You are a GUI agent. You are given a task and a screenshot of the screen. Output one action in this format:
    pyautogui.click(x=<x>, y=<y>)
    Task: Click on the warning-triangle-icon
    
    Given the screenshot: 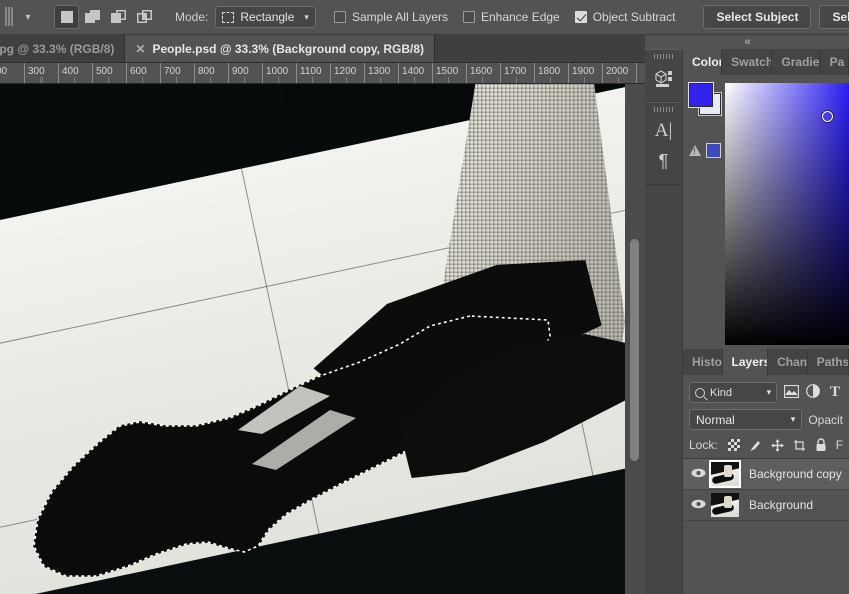 What is the action you would take?
    pyautogui.click(x=695, y=150)
    